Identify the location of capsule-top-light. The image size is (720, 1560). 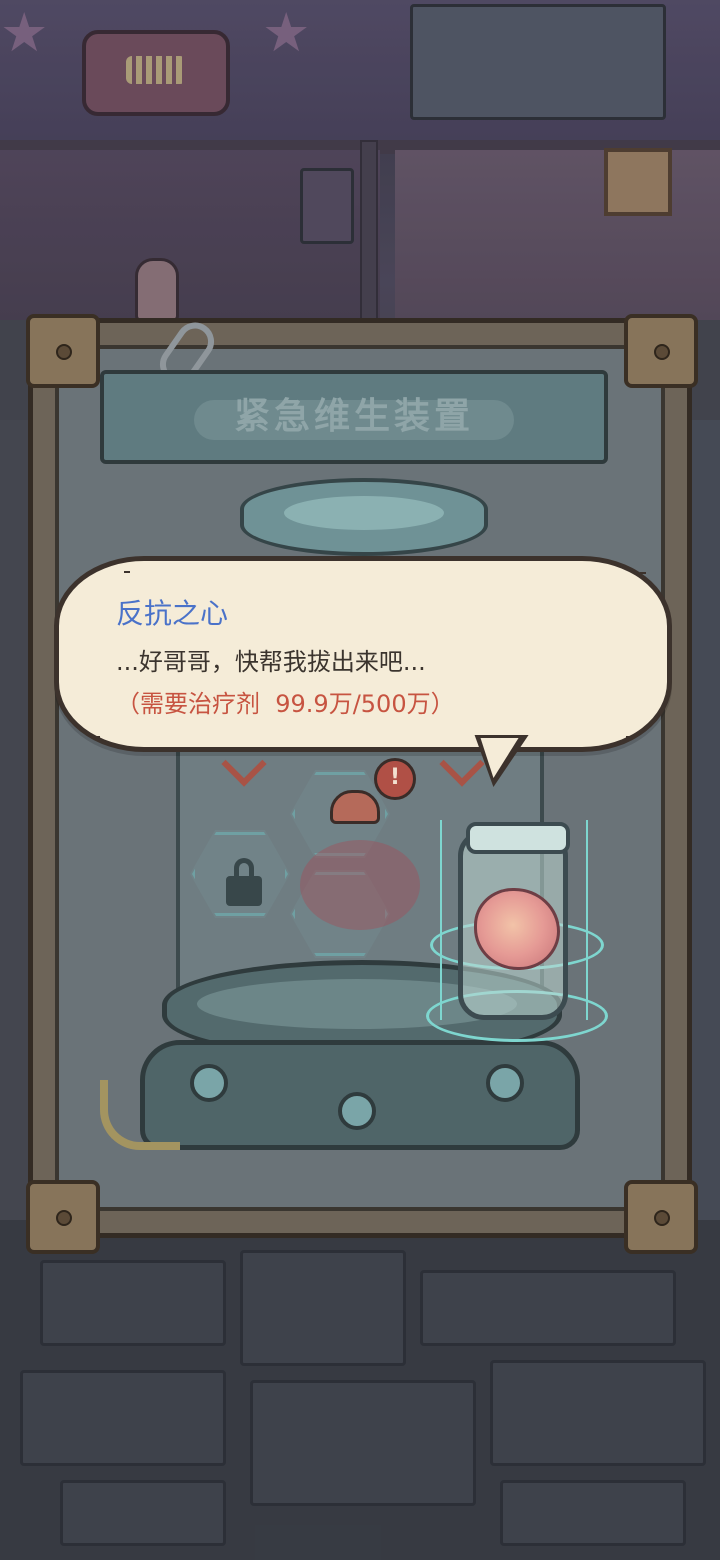
(364, 513).